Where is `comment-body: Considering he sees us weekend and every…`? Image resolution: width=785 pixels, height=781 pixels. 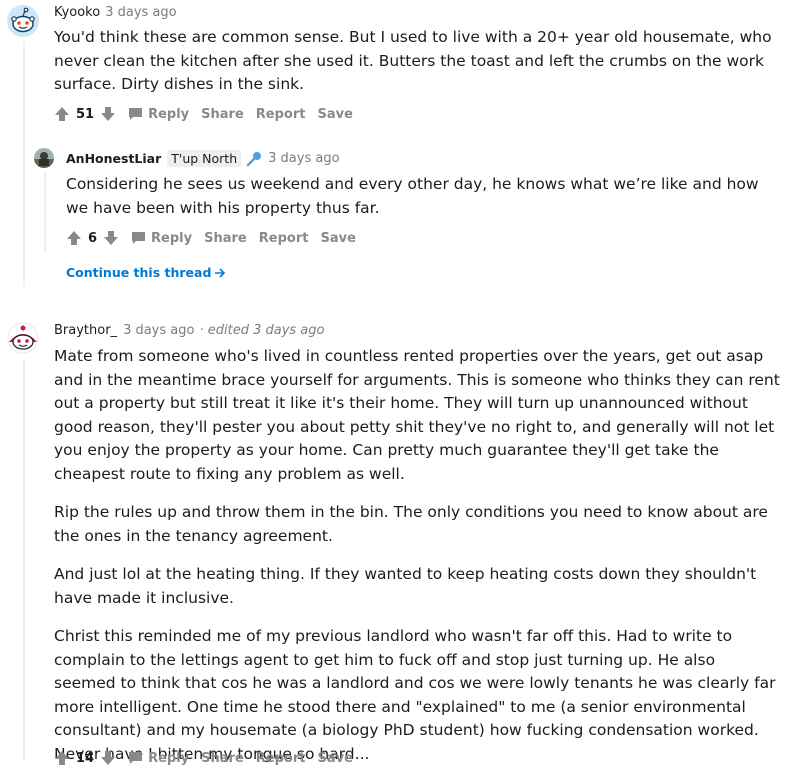 comment-body: Considering he sees us weekend and every… is located at coordinates (418, 204).